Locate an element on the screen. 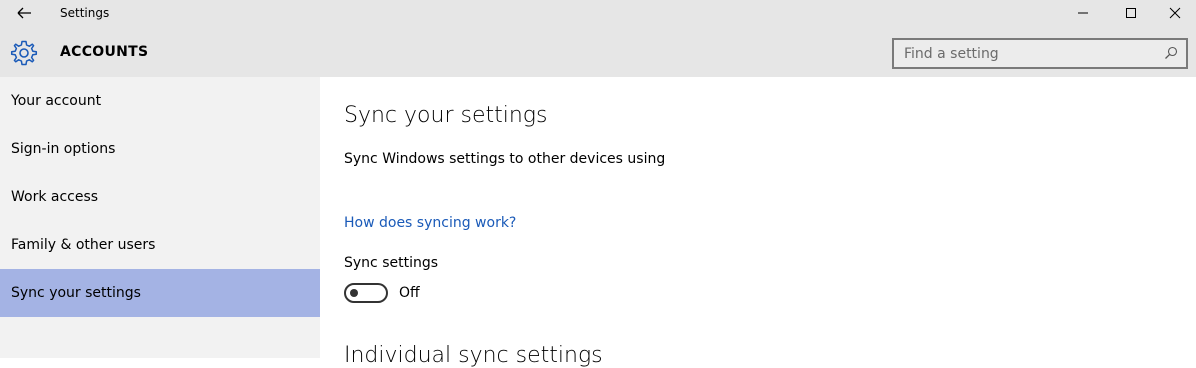  sidebar-item-work-access: Work access is located at coordinates (160, 197).